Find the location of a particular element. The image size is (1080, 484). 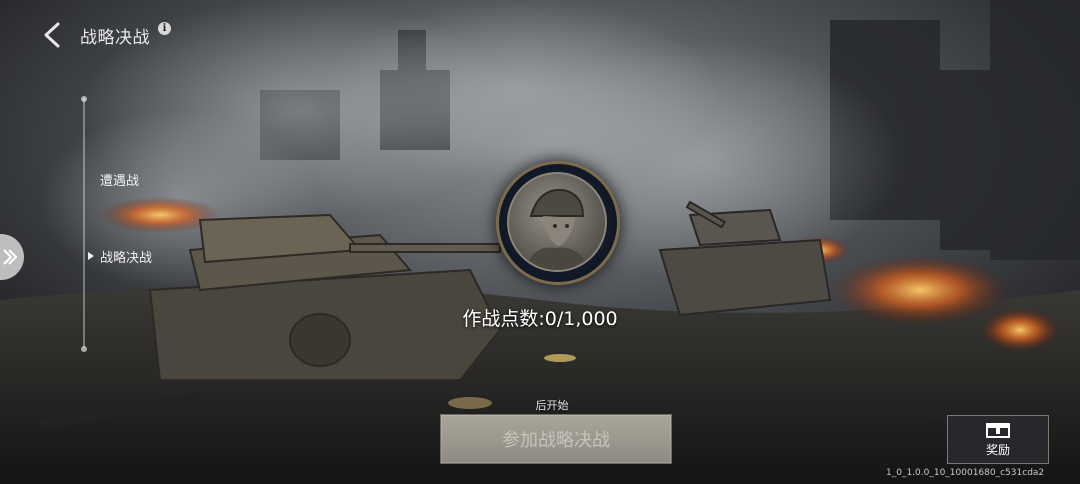

double-chevron-right-icon is located at coordinates (10, 257).